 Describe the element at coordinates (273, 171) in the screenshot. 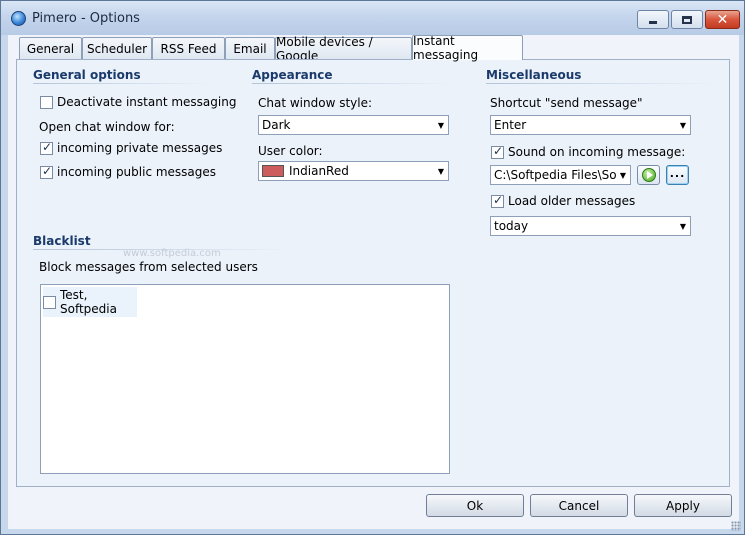

I see `color-swatch-icon` at that location.